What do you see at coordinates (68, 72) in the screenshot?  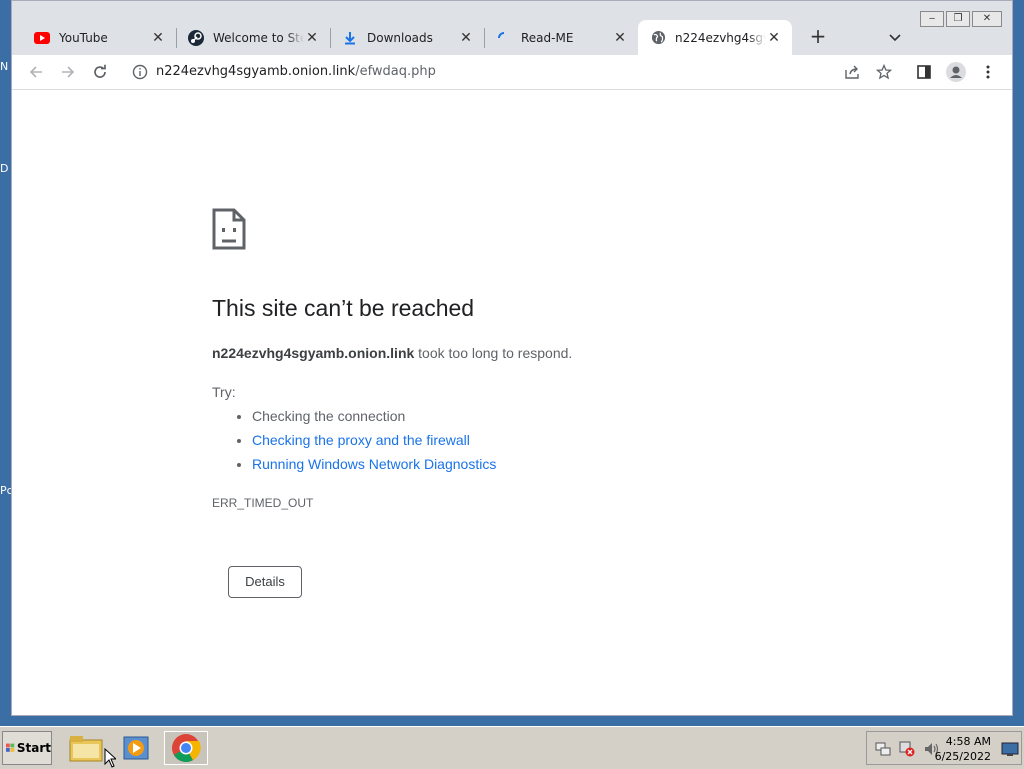 I see `forward-arrow-icon` at bounding box center [68, 72].